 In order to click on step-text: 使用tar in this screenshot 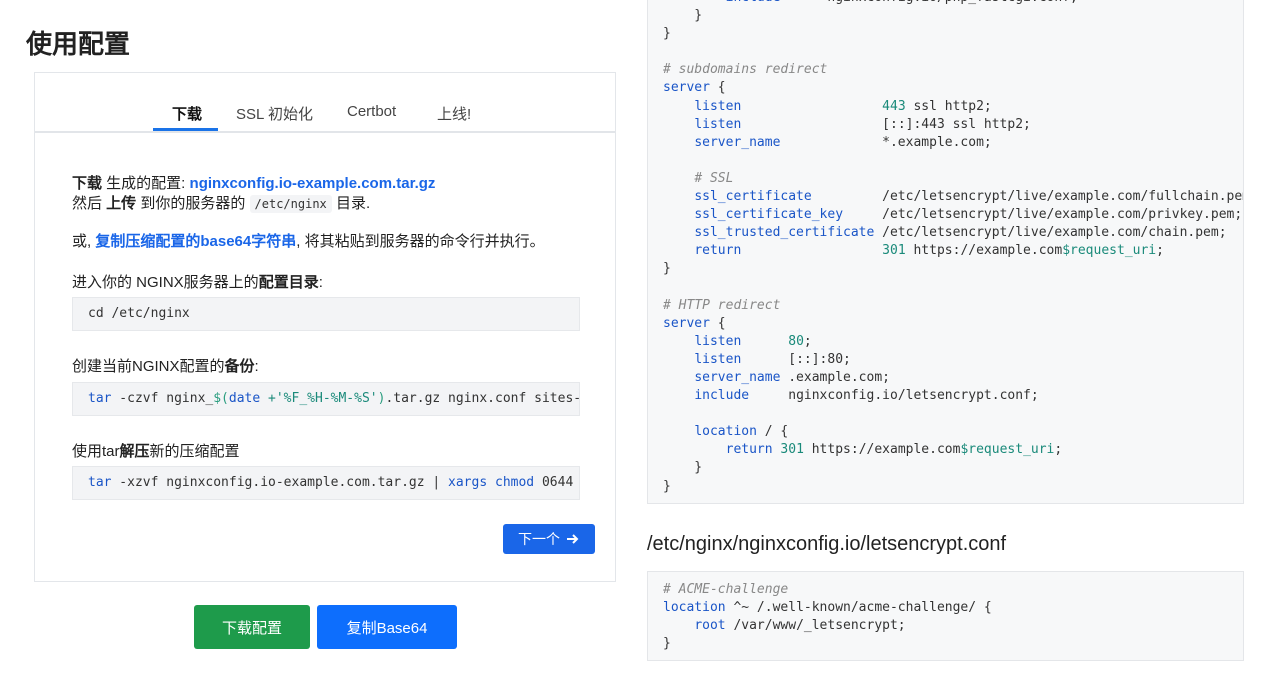, I will do `click(96, 451)`.